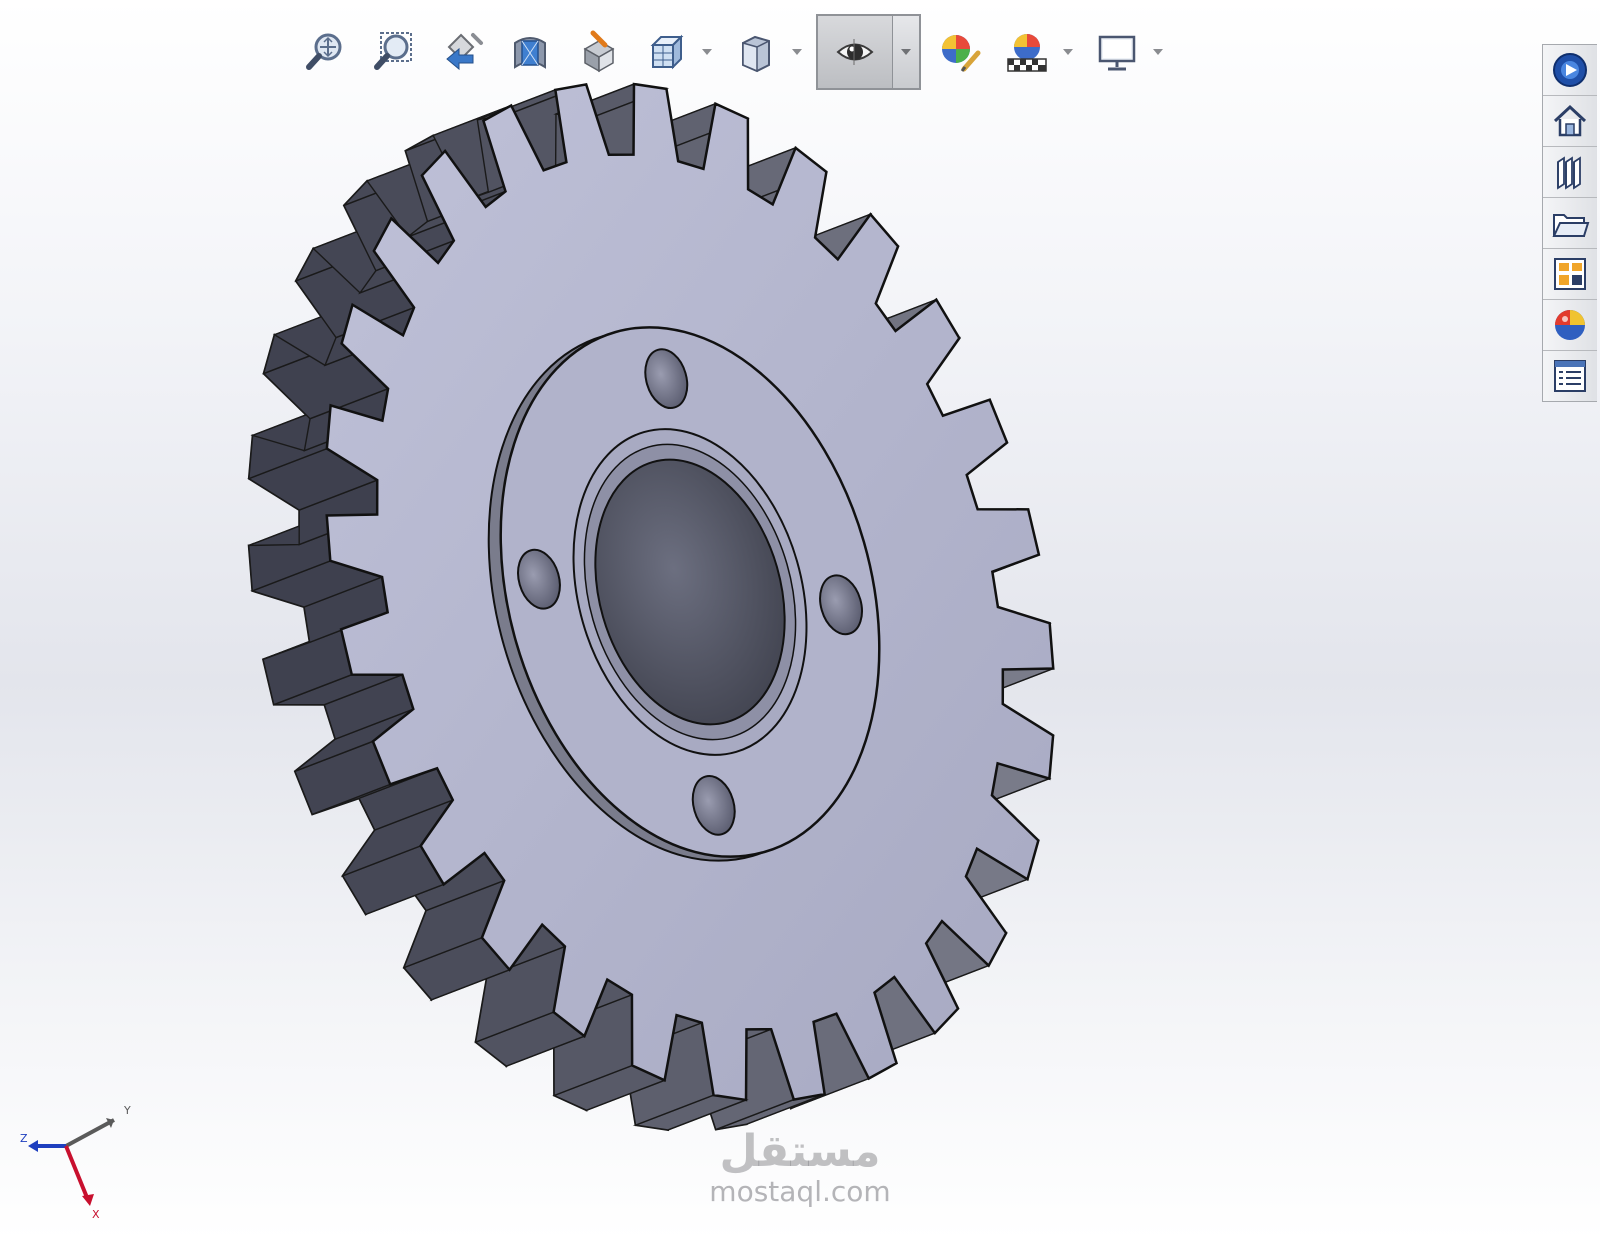 The image size is (1600, 1240). I want to click on home-icon, so click(1570, 120).